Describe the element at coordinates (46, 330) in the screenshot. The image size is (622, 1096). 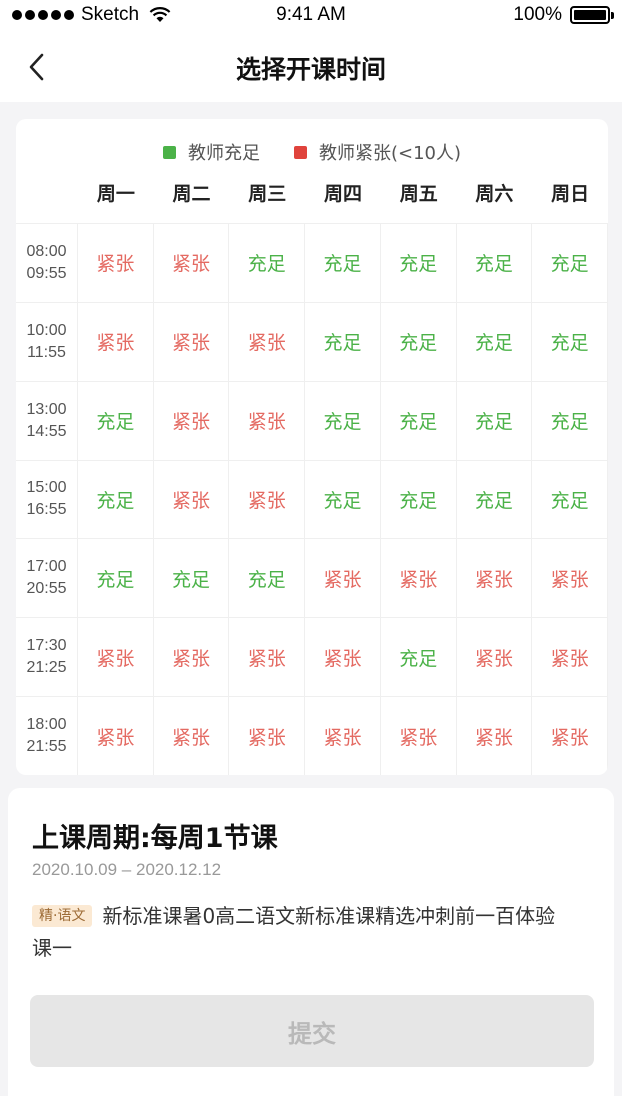
I see `time-slot-start: 10:00` at that location.